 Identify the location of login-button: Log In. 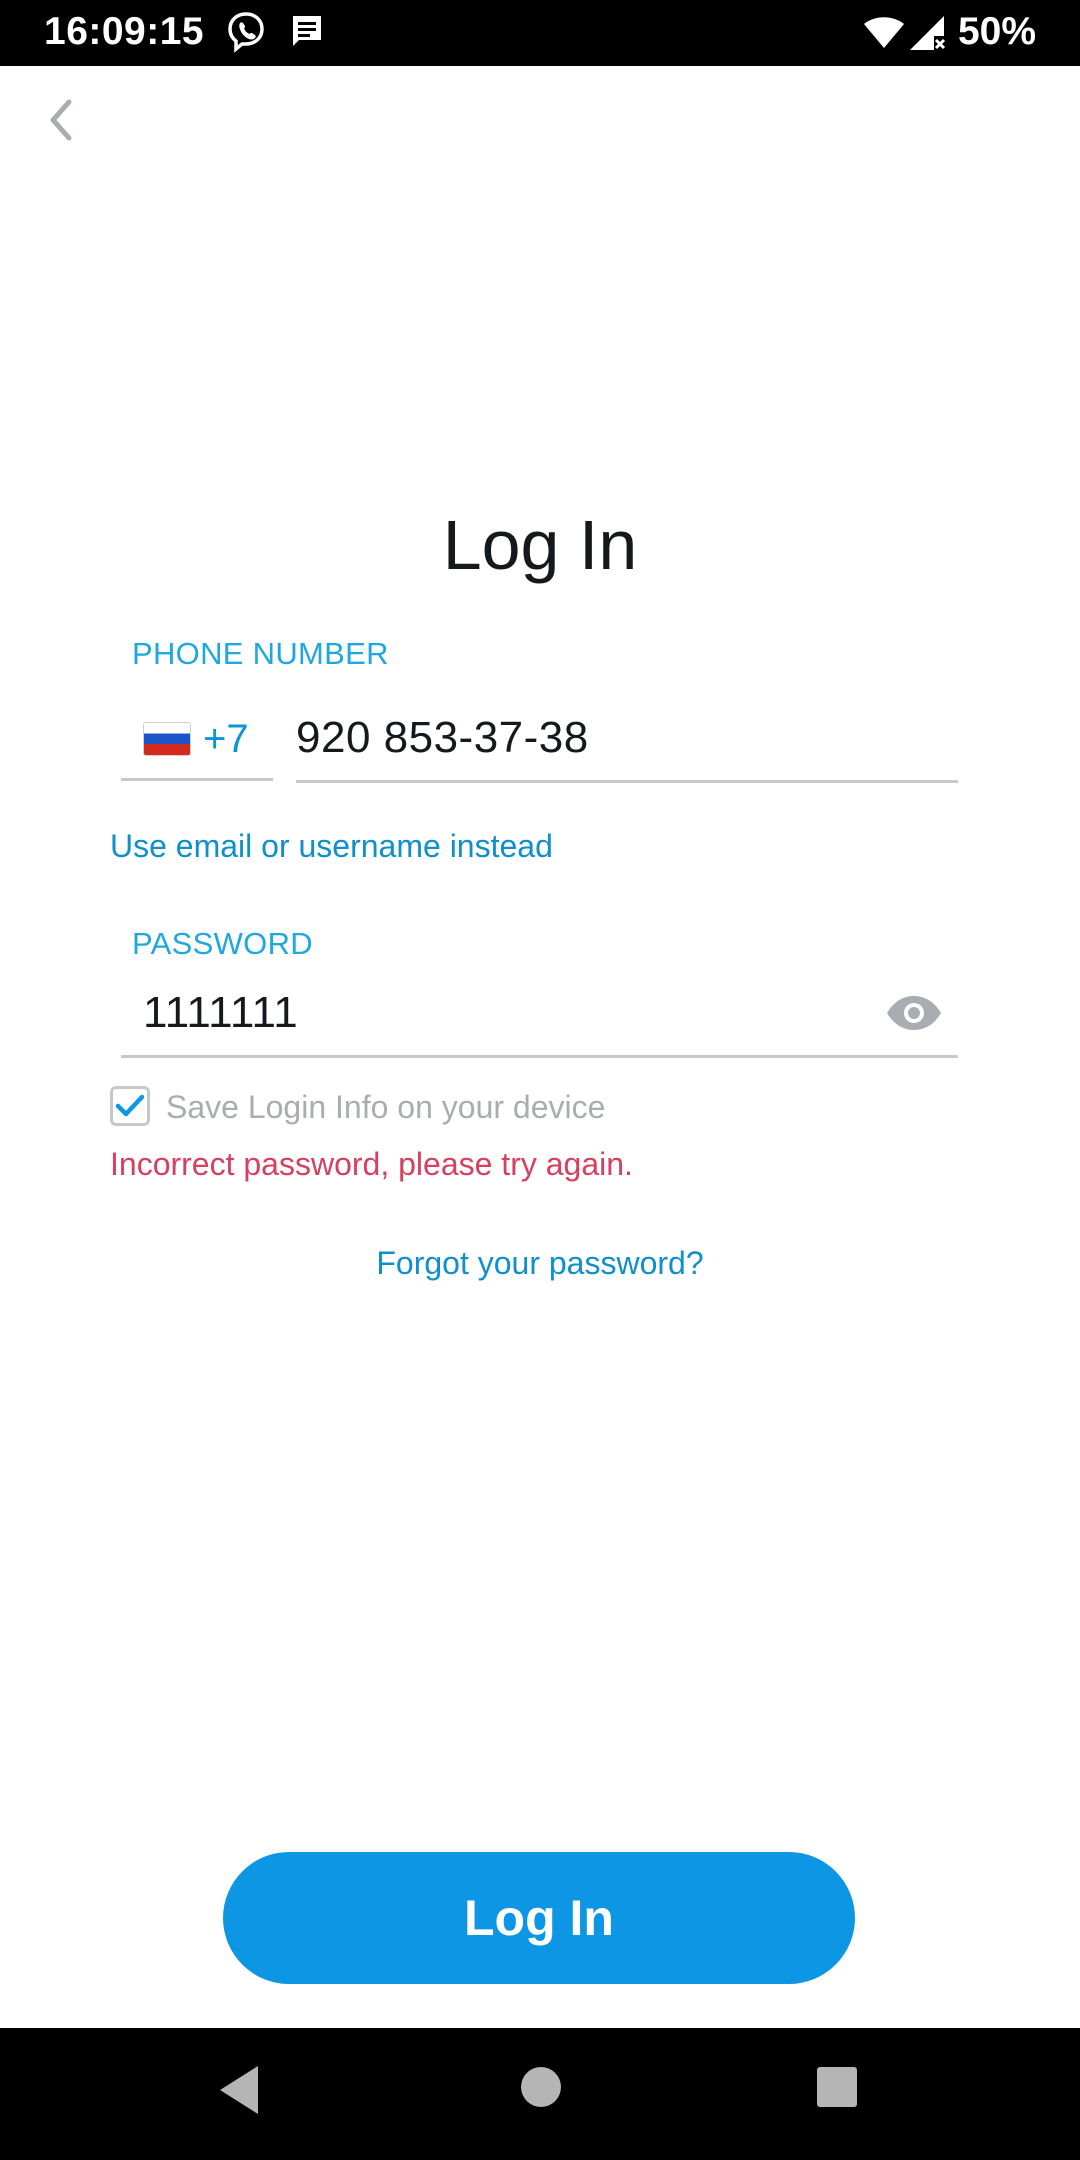
(539, 1918).